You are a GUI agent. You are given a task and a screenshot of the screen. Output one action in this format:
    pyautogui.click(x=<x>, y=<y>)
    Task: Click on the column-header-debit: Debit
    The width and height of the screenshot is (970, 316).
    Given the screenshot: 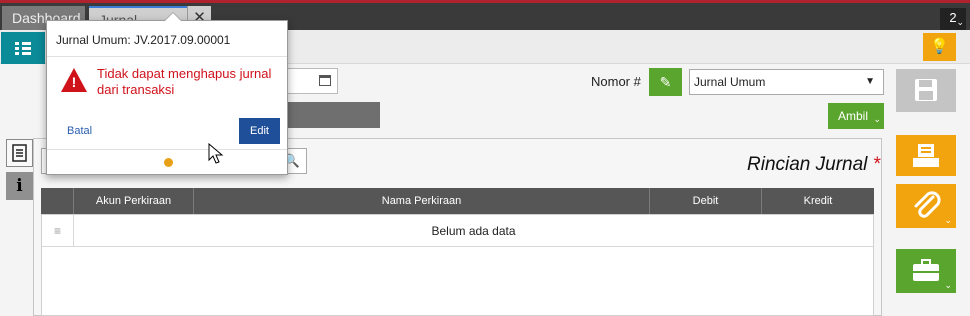 What is the action you would take?
    pyautogui.click(x=705, y=201)
    